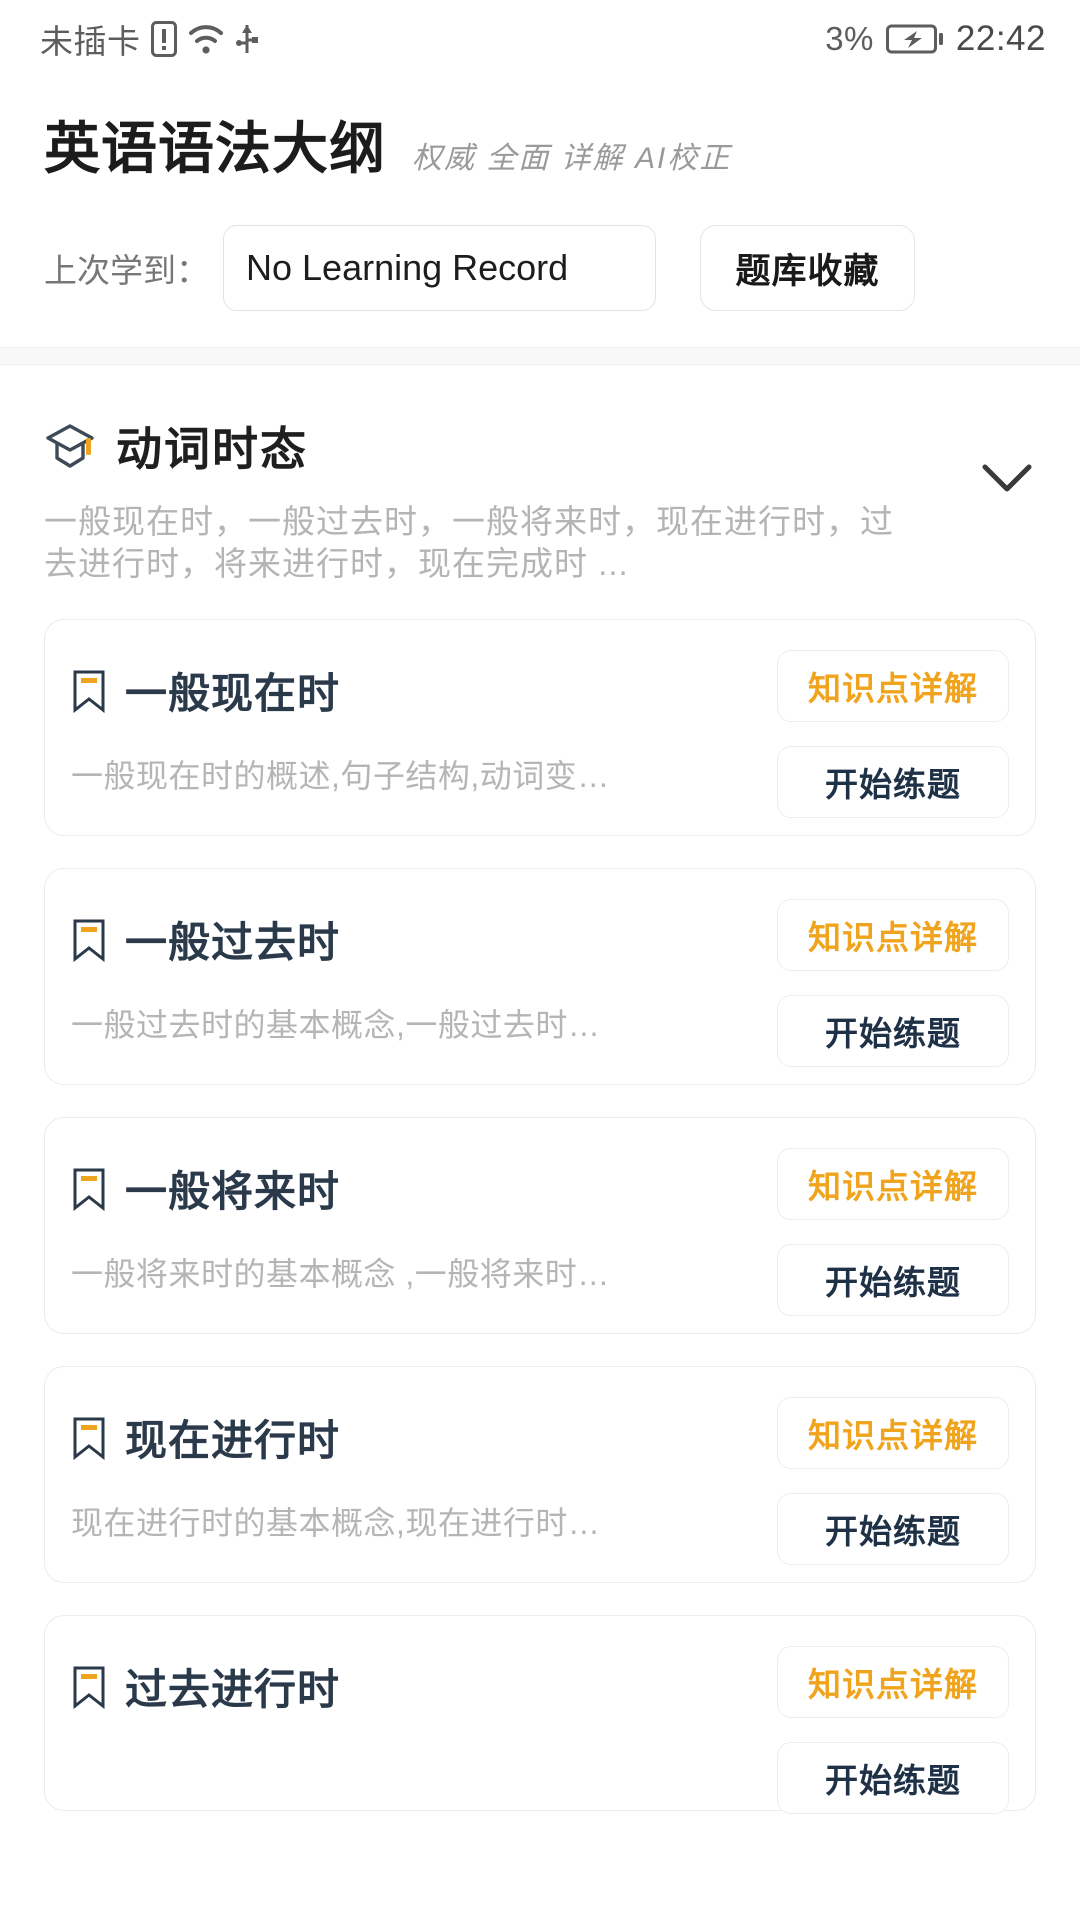 This screenshot has height=1920, width=1080. What do you see at coordinates (540, 39) in the screenshot?
I see `status-bar: 未插卡 3% 22:42` at bounding box center [540, 39].